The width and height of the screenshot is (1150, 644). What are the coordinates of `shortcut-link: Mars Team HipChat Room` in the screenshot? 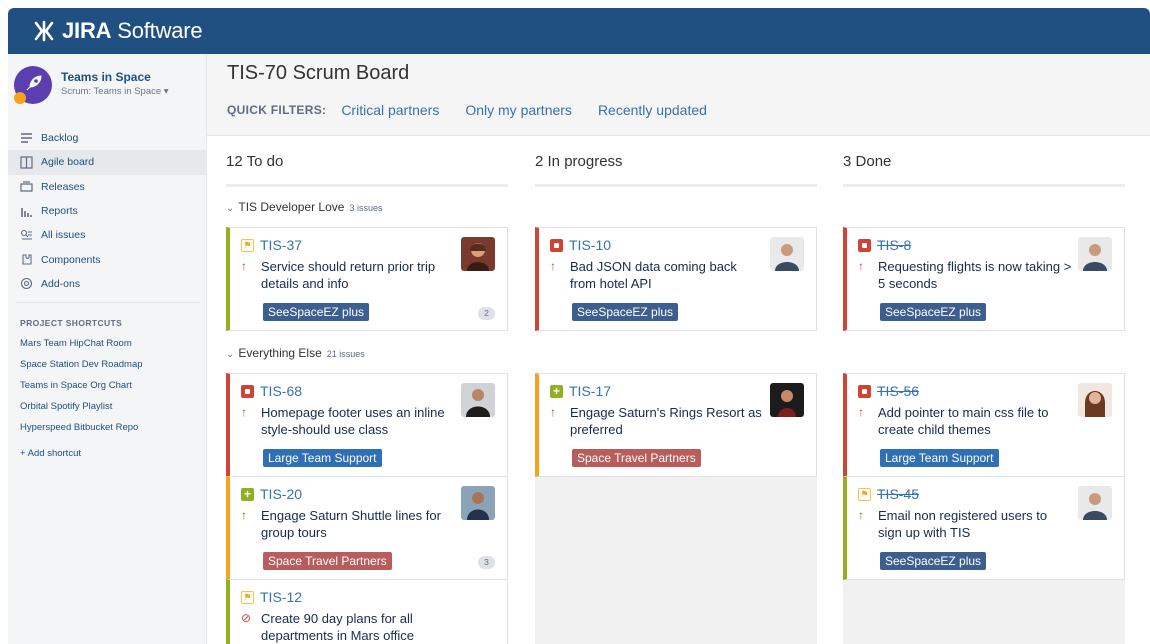 It's located at (81, 346).